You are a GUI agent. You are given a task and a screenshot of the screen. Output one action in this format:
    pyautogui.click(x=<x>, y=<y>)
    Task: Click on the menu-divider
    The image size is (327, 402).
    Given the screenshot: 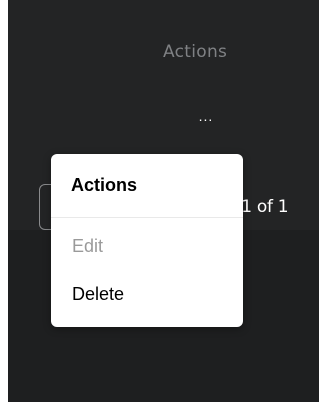 What is the action you would take?
    pyautogui.click(x=147, y=217)
    